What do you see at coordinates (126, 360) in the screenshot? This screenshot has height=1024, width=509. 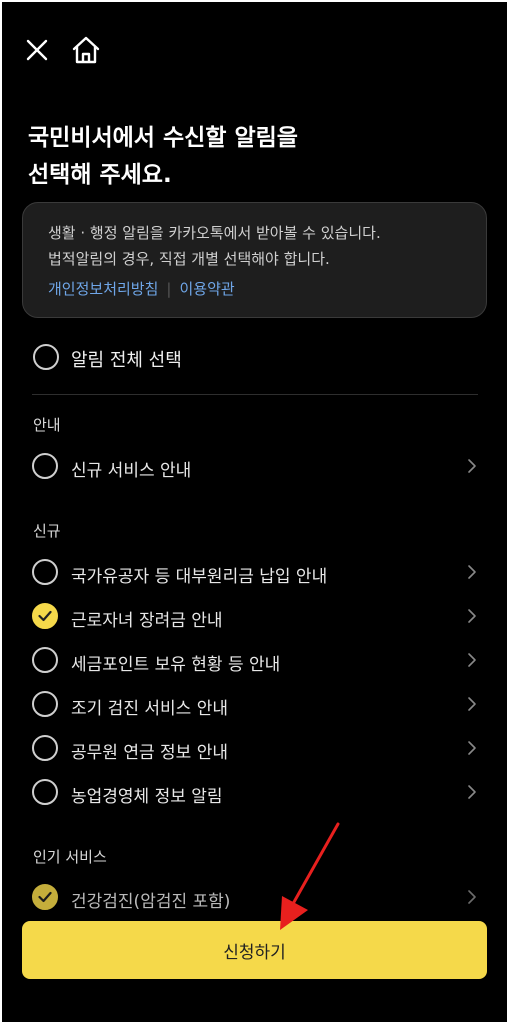 I see `select-all-label: 알림 전체 선택` at bounding box center [126, 360].